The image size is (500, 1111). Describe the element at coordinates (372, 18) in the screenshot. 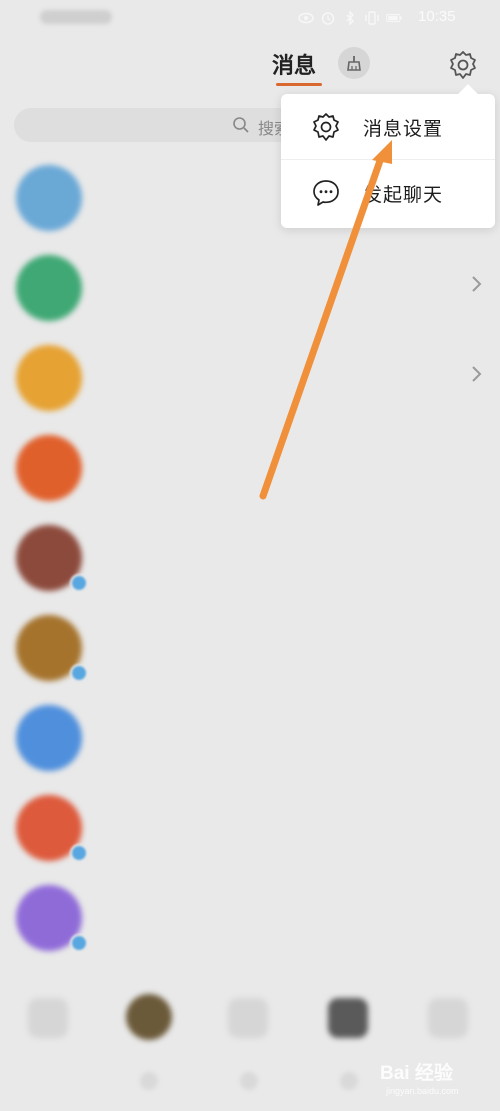

I see `vibrate-icon` at that location.